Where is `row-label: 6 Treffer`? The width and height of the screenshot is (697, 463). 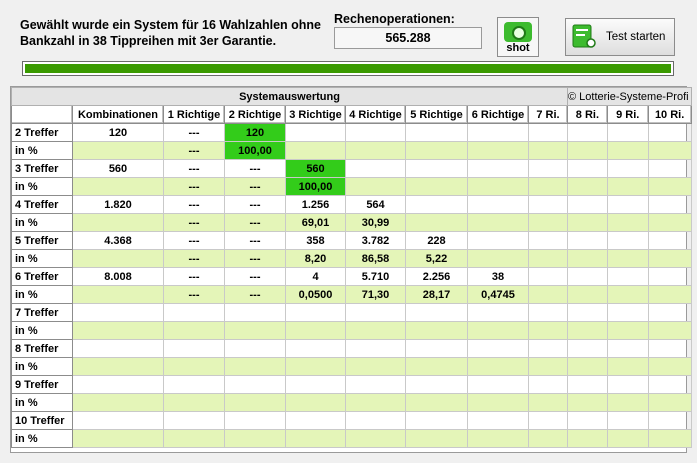
row-label: 6 Treffer is located at coordinates (42, 276).